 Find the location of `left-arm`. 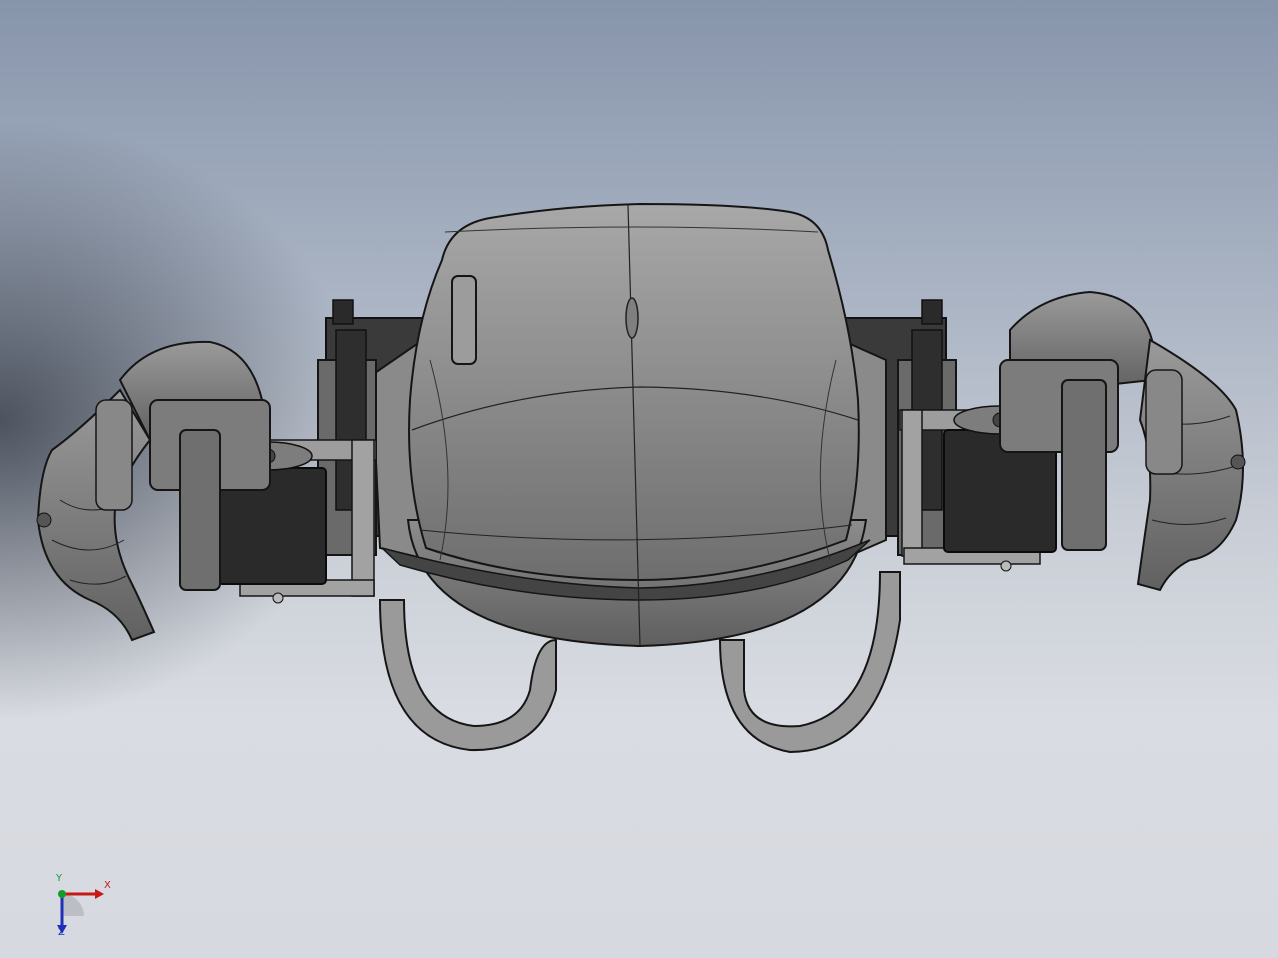

left-arm is located at coordinates (153, 491).